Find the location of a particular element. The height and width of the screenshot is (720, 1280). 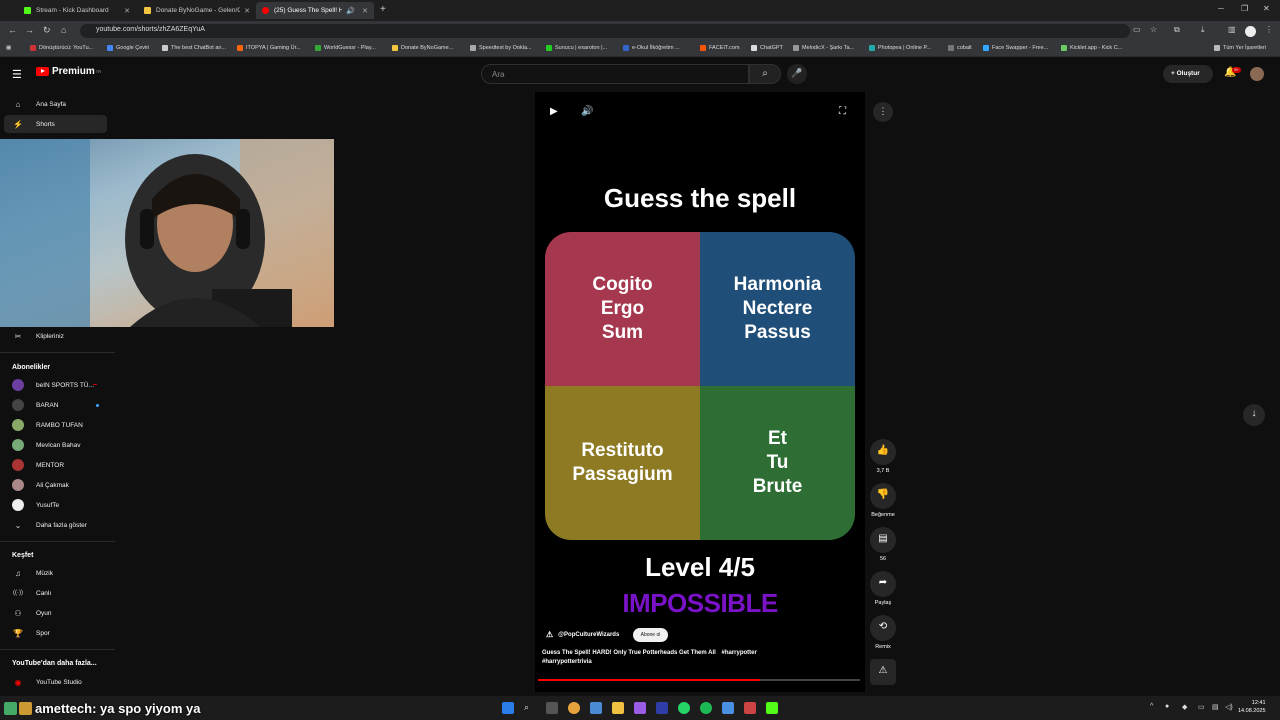

sidebar-item-live: ((·)) Canlı is located at coordinates (57, 593).